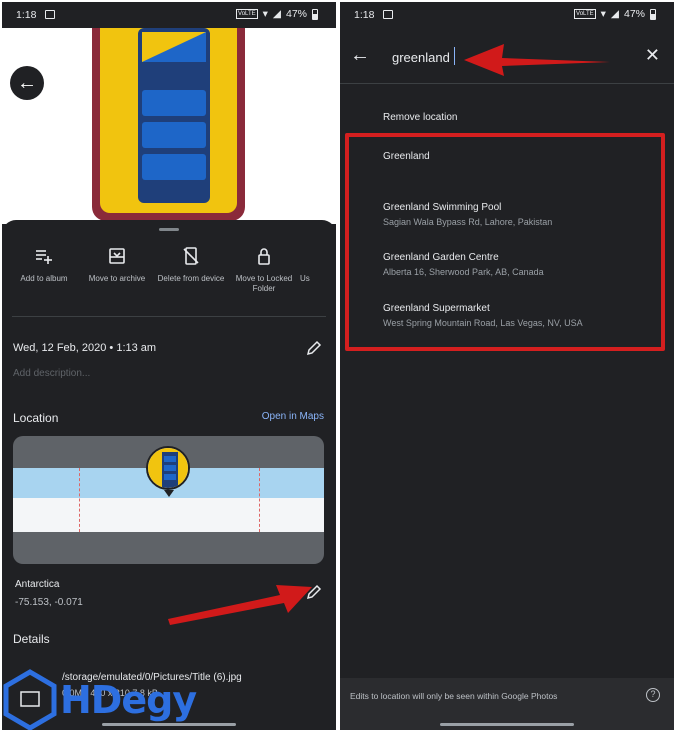 The height and width of the screenshot is (732, 675). What do you see at coordinates (30, 700) in the screenshot?
I see `hexagon-logo-icon` at bounding box center [30, 700].